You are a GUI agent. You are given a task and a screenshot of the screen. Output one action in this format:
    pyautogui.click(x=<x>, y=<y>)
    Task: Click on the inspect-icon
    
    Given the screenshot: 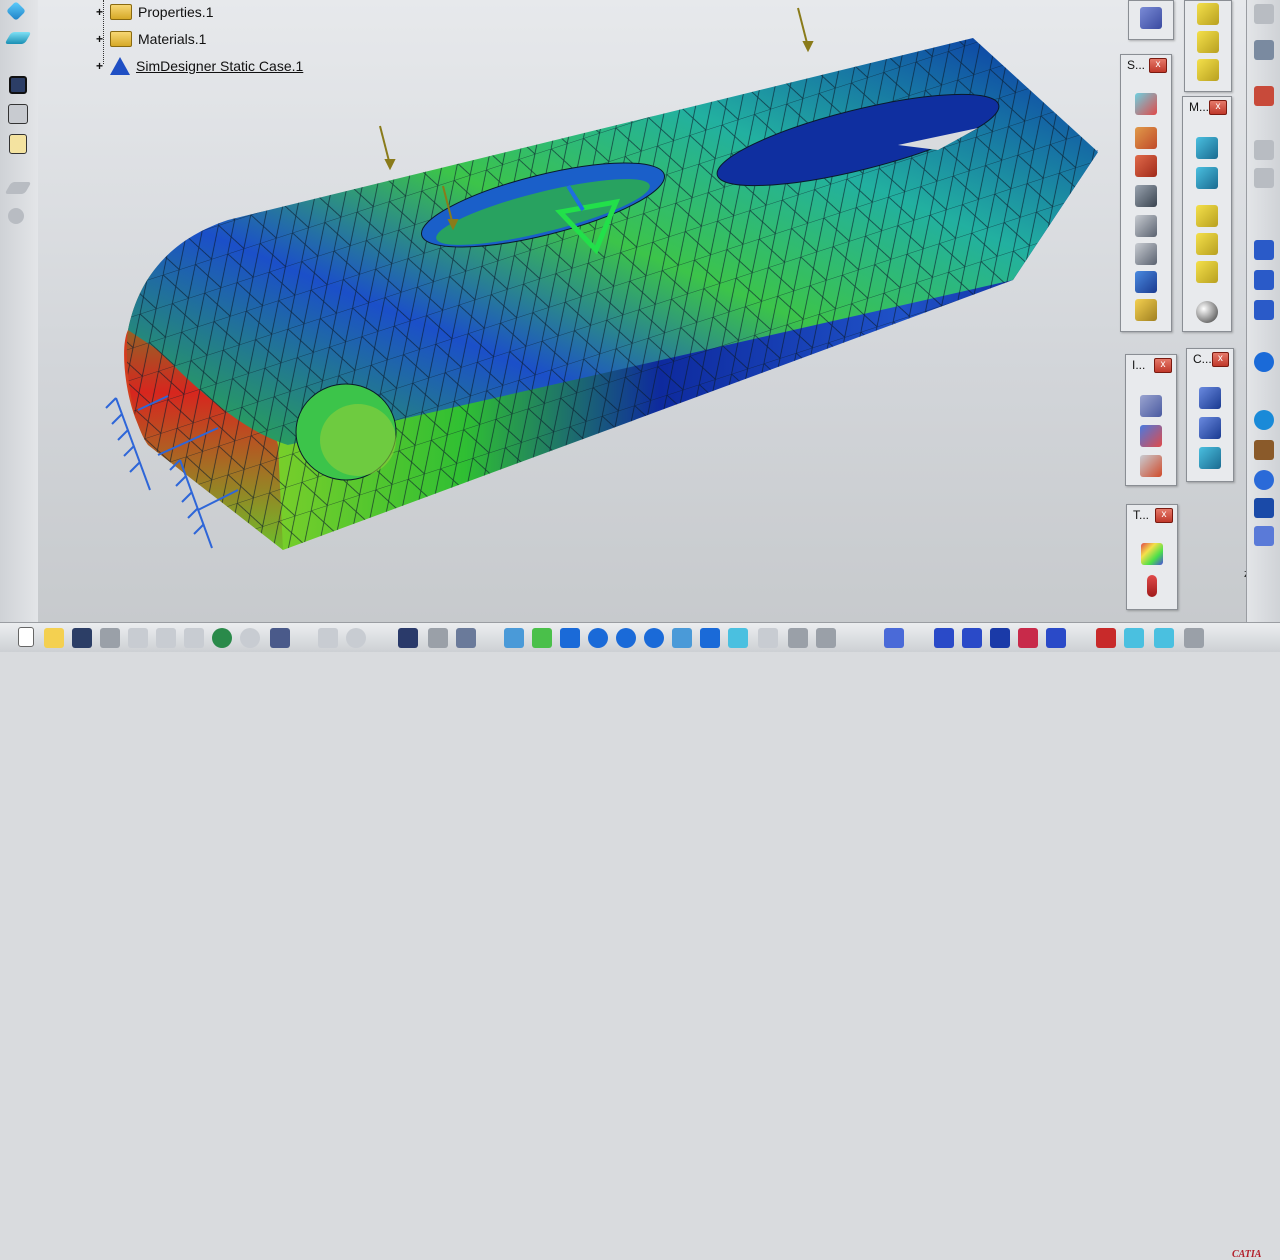 What is the action you would take?
    pyautogui.click(x=1151, y=406)
    